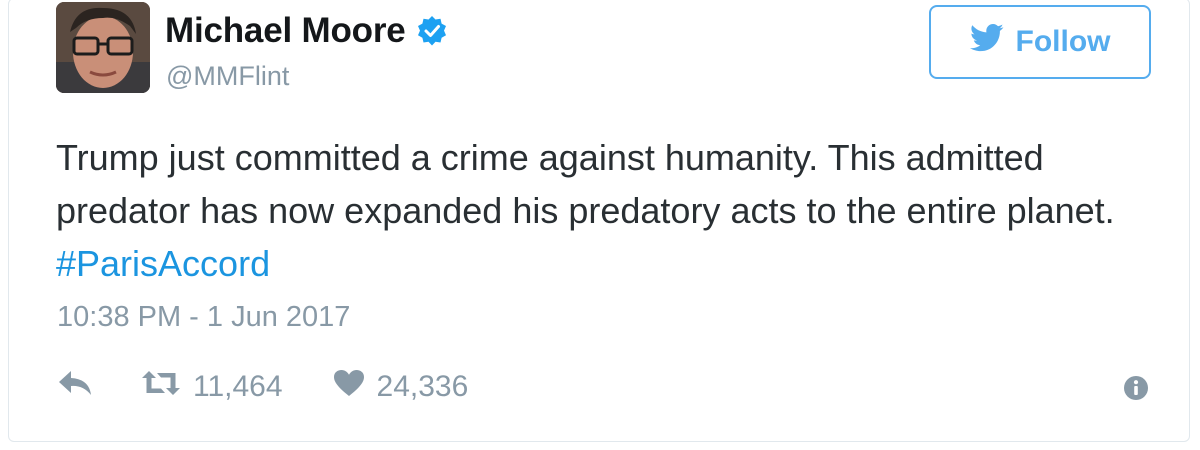 This screenshot has width=1200, height=450. What do you see at coordinates (227, 76) in the screenshot?
I see `author-handle: @MMFlint` at bounding box center [227, 76].